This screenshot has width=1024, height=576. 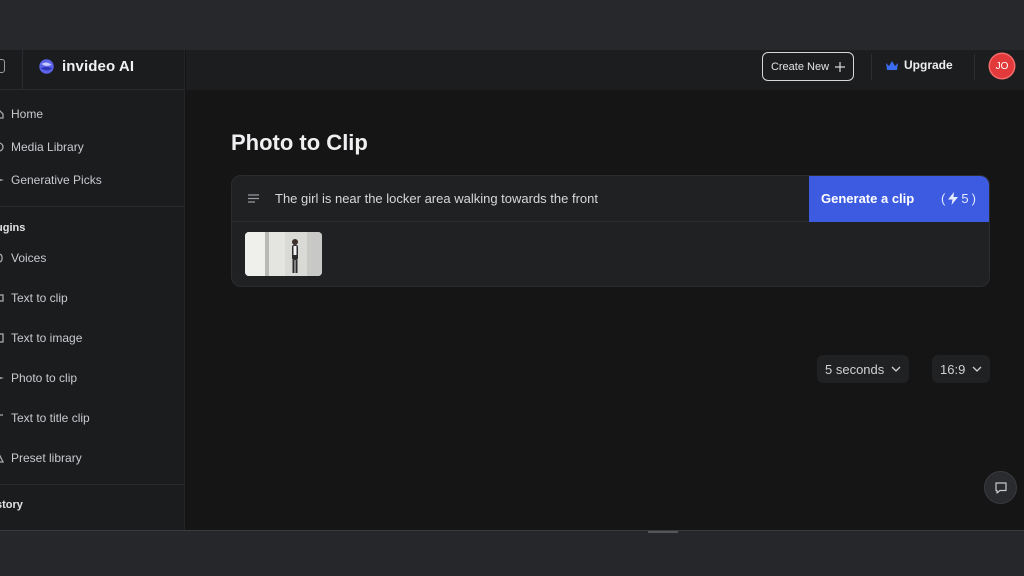 I want to click on sidebar-item-generative-picks: Generative Picks, so click(x=92, y=180).